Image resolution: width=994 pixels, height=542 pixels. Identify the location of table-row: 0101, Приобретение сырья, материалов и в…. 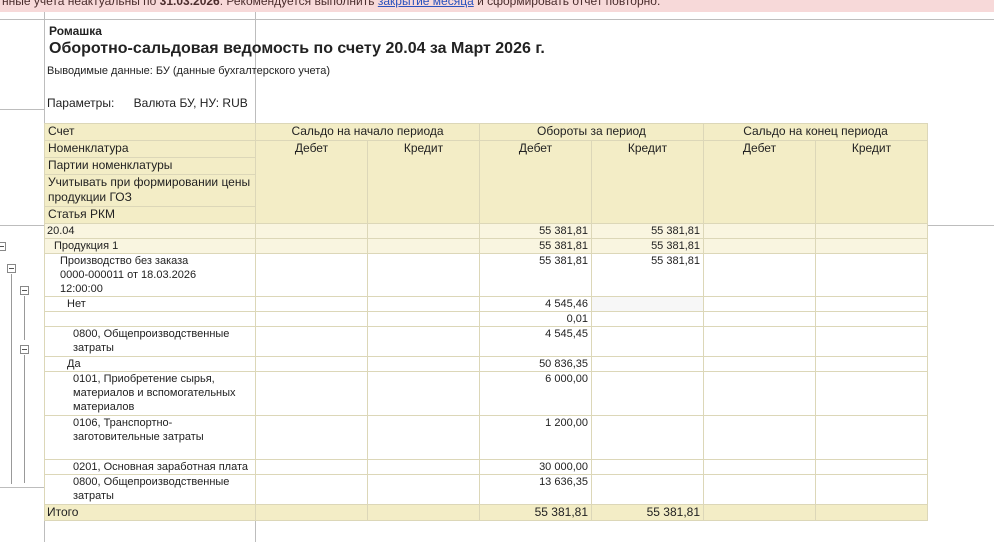
(486, 393).